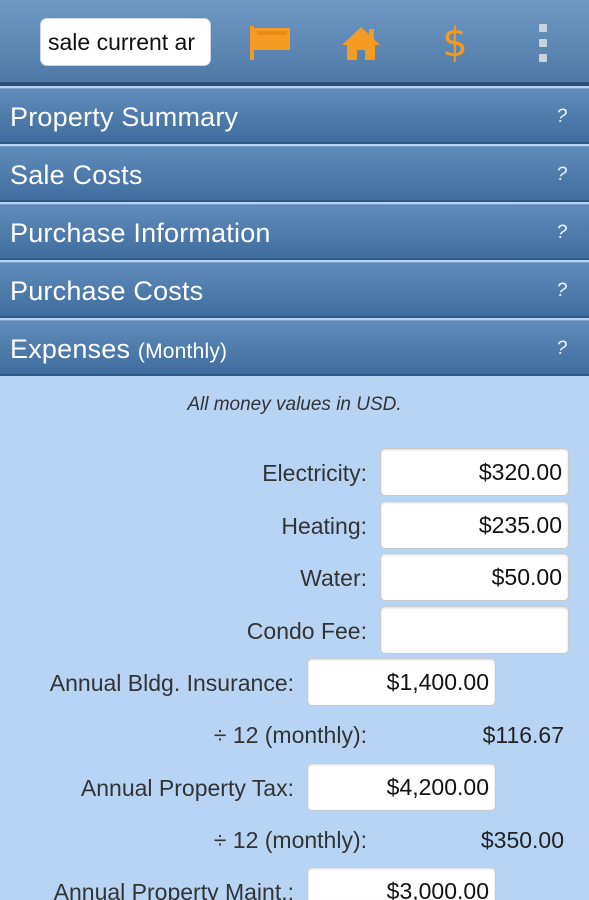  I want to click on section-purchase-costs: Purchase Costs ?, so click(294, 290).